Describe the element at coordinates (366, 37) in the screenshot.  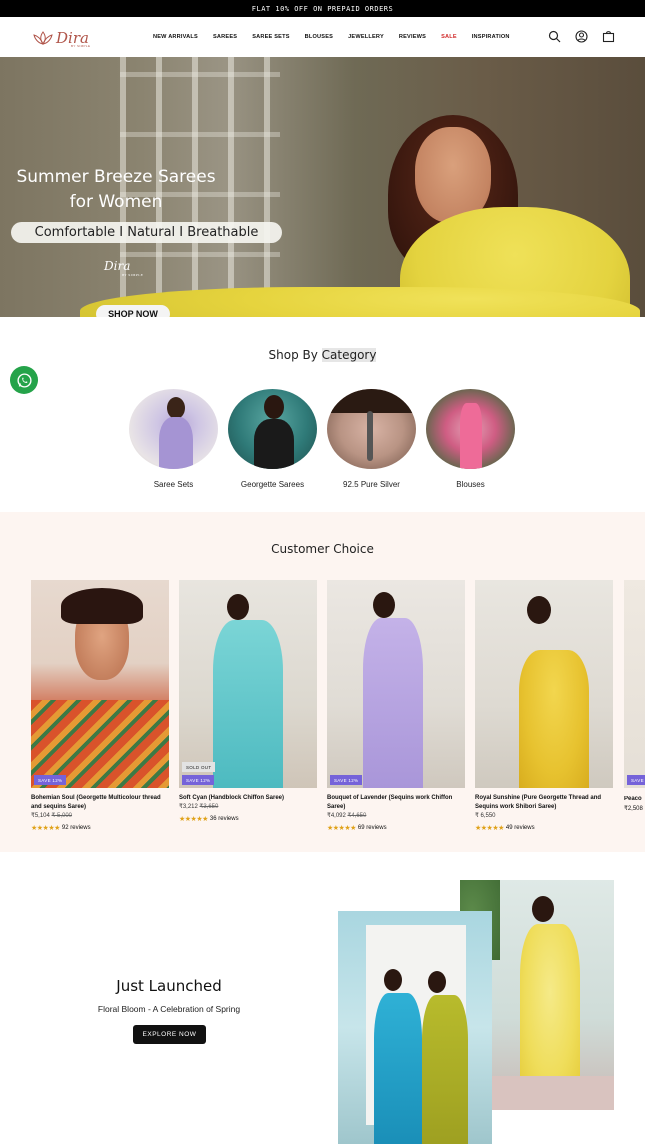
I see `nav-jewellery: JEWELLERY` at that location.